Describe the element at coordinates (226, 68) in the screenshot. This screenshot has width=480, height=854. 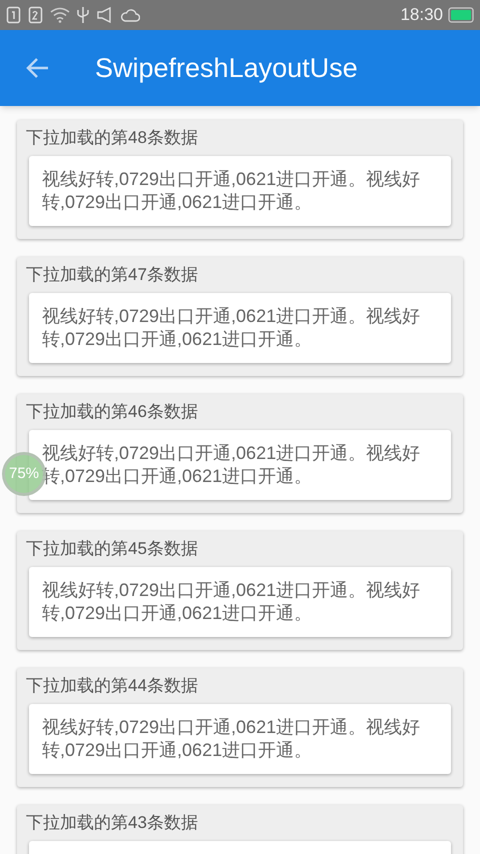
I see `app-title: SwipefreshLayoutUse` at that location.